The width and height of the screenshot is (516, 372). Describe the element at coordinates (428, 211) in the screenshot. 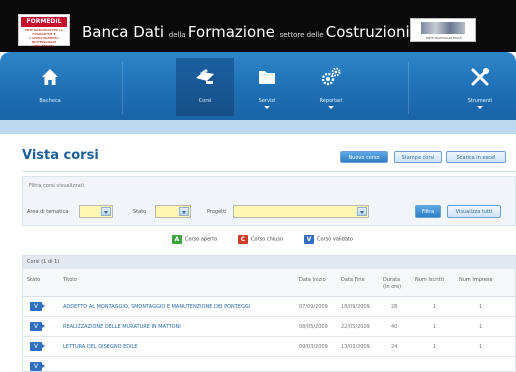

I see `filter-button: Filtra` at that location.